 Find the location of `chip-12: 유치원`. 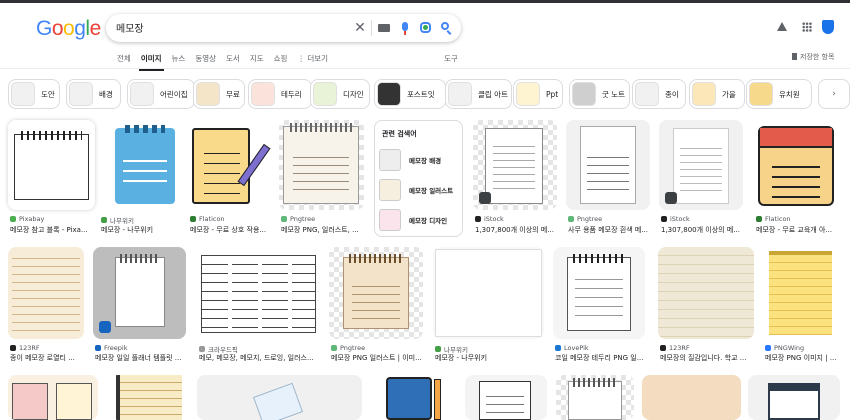

chip-12: 유치원 is located at coordinates (779, 94).